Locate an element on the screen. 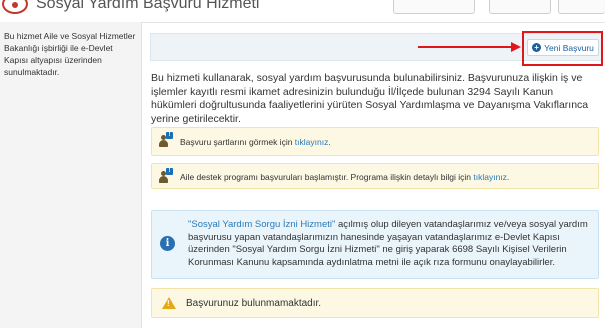  info-icon: i is located at coordinates (167, 243).